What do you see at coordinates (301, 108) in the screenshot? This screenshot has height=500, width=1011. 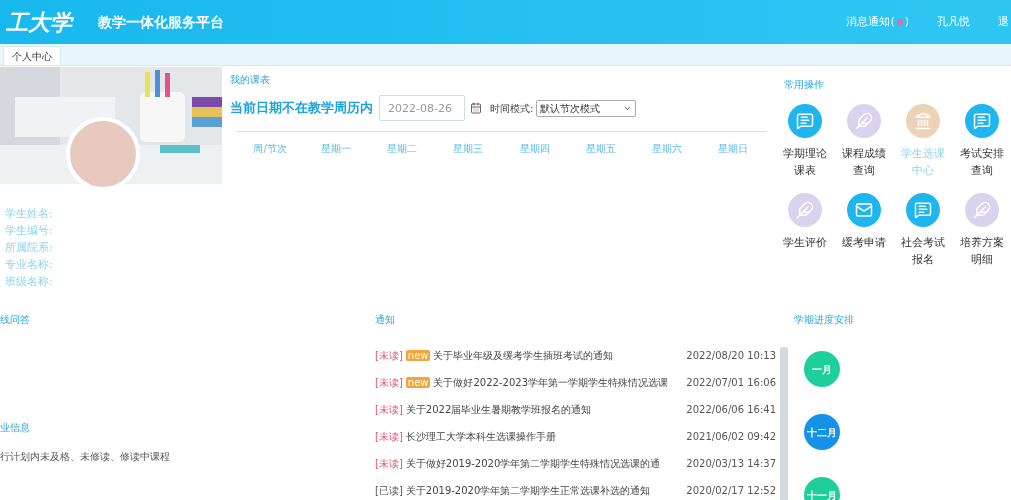 I see `date-message: 当前日期不在教学周历内` at bounding box center [301, 108].